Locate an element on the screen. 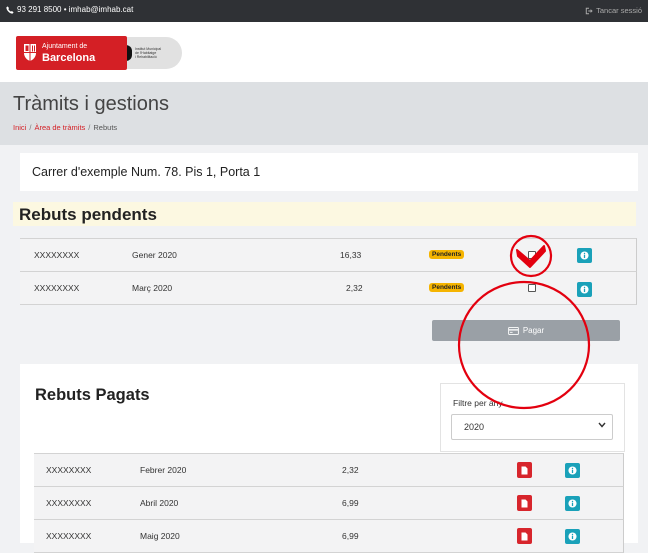  address-text: Carrer d'exemple Num. 78. Pis 1, Porta 1 is located at coordinates (146, 172).